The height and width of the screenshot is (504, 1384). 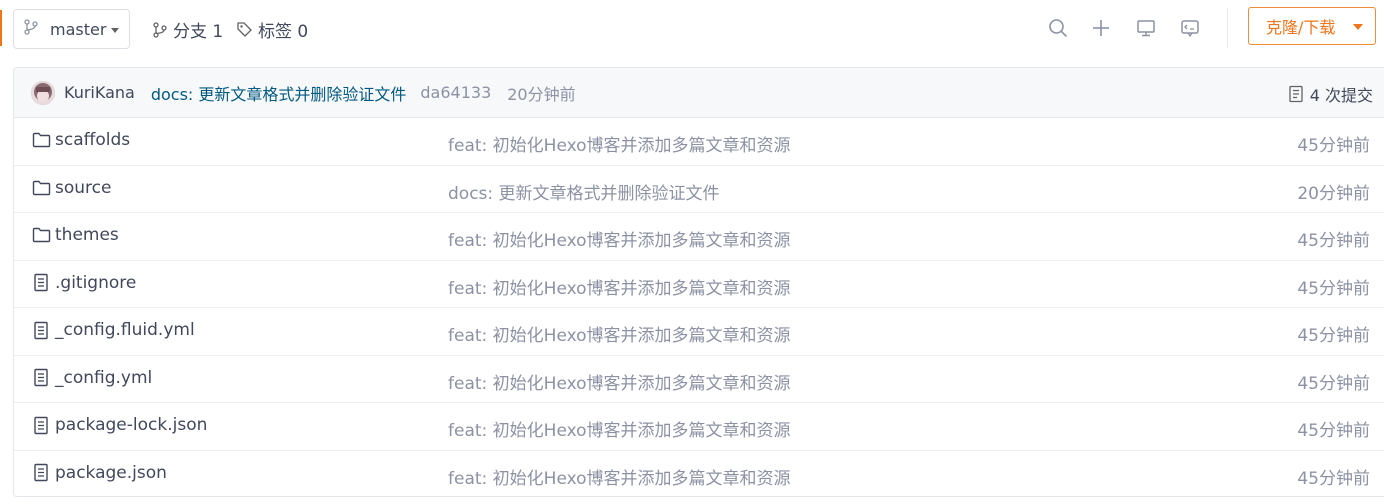 I want to click on repo-toolbar: master 分支 1 标签 0 克隆/下载, so click(x=692, y=30).